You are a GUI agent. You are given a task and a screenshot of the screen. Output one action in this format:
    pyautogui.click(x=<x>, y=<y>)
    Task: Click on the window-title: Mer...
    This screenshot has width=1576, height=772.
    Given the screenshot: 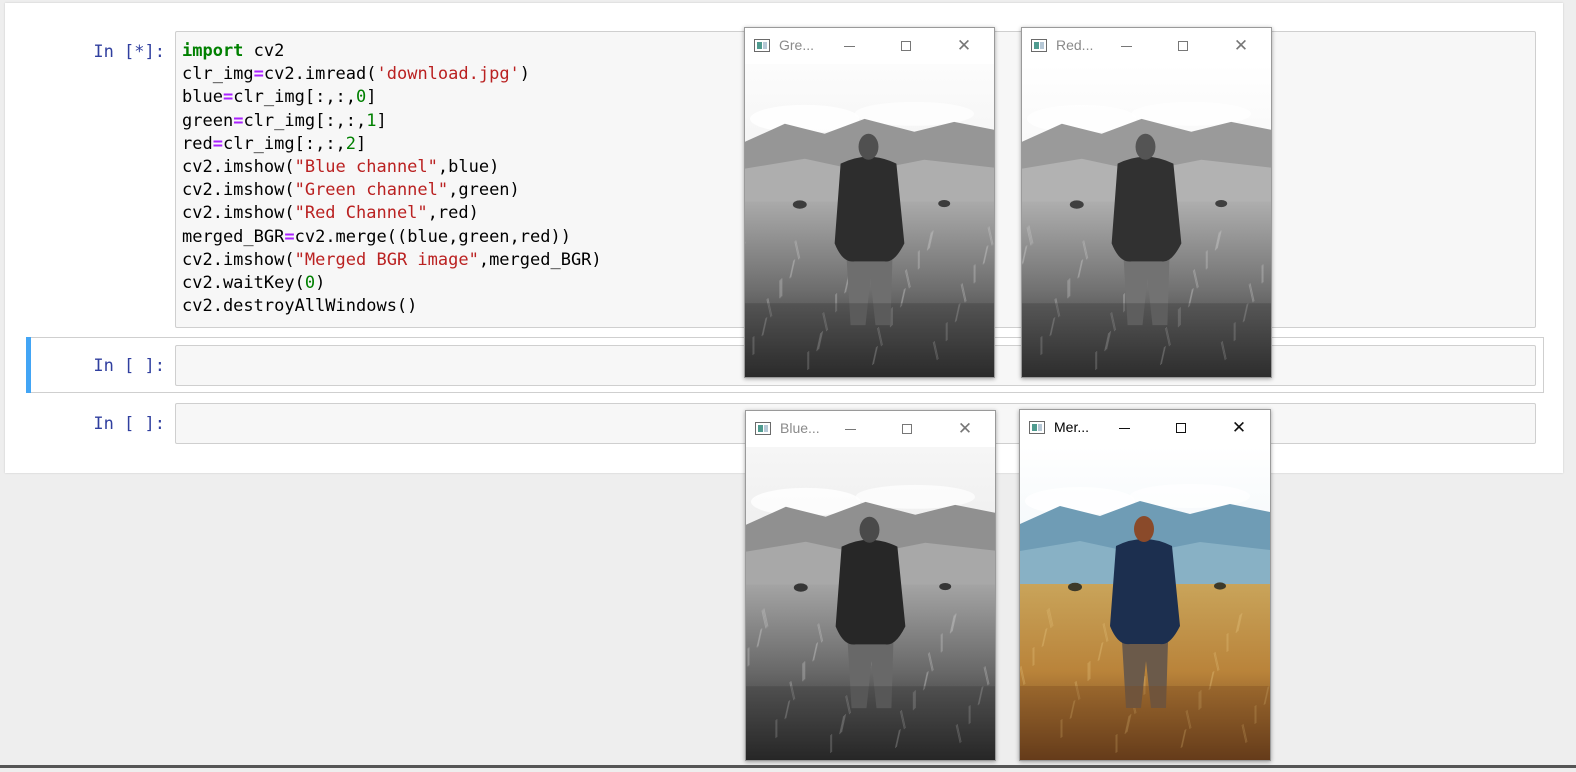 What is the action you would take?
    pyautogui.click(x=1072, y=427)
    